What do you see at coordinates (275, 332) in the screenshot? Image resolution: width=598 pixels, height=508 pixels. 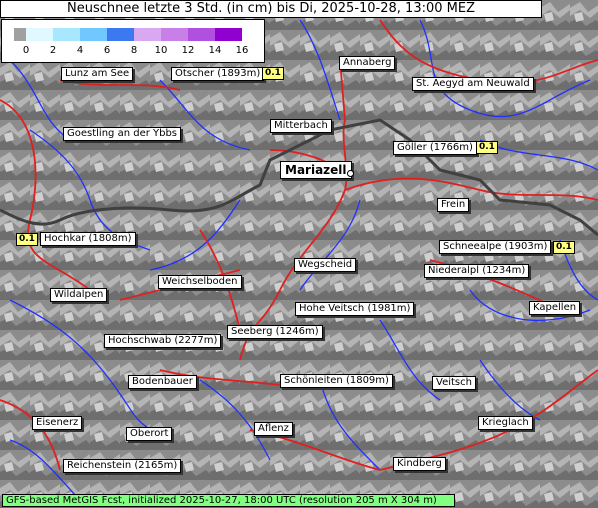 I see `place-seeberg: Seeberg (1246m)` at bounding box center [275, 332].